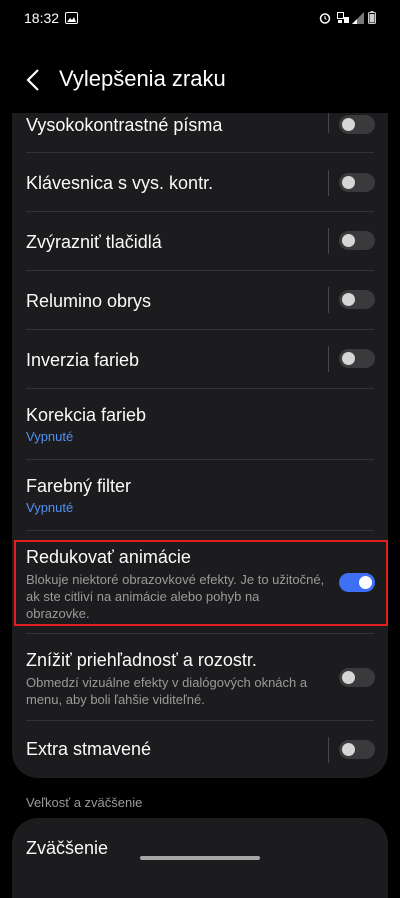 The height and width of the screenshot is (898, 400). What do you see at coordinates (200, 495) in the screenshot?
I see `setting-color-filter: Farebný filter Vypnuté` at bounding box center [200, 495].